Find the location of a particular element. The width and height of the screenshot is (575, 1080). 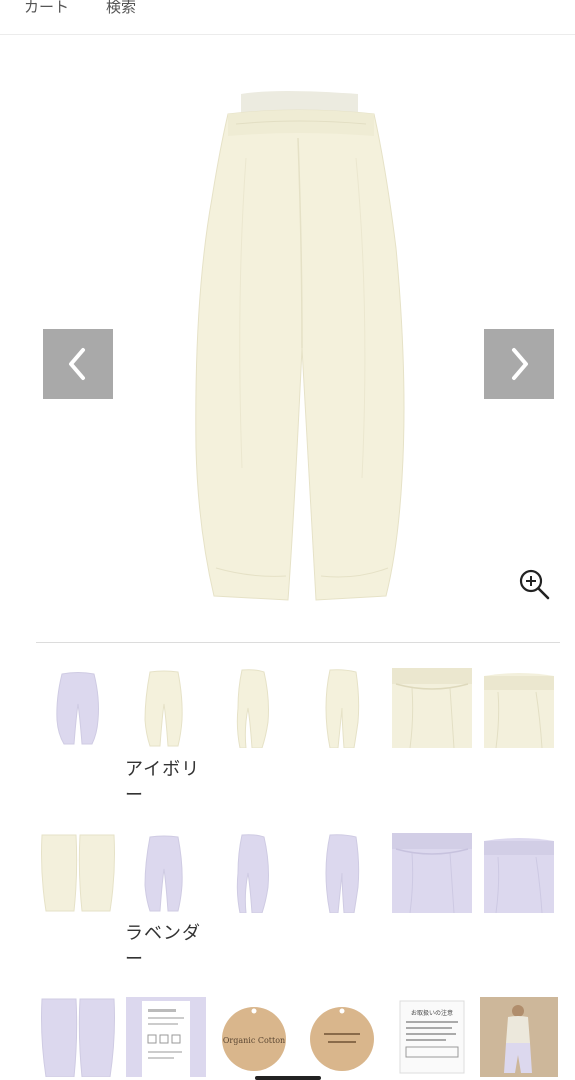

brand-tag-image: Organic Cotton is located at coordinates (254, 1037).